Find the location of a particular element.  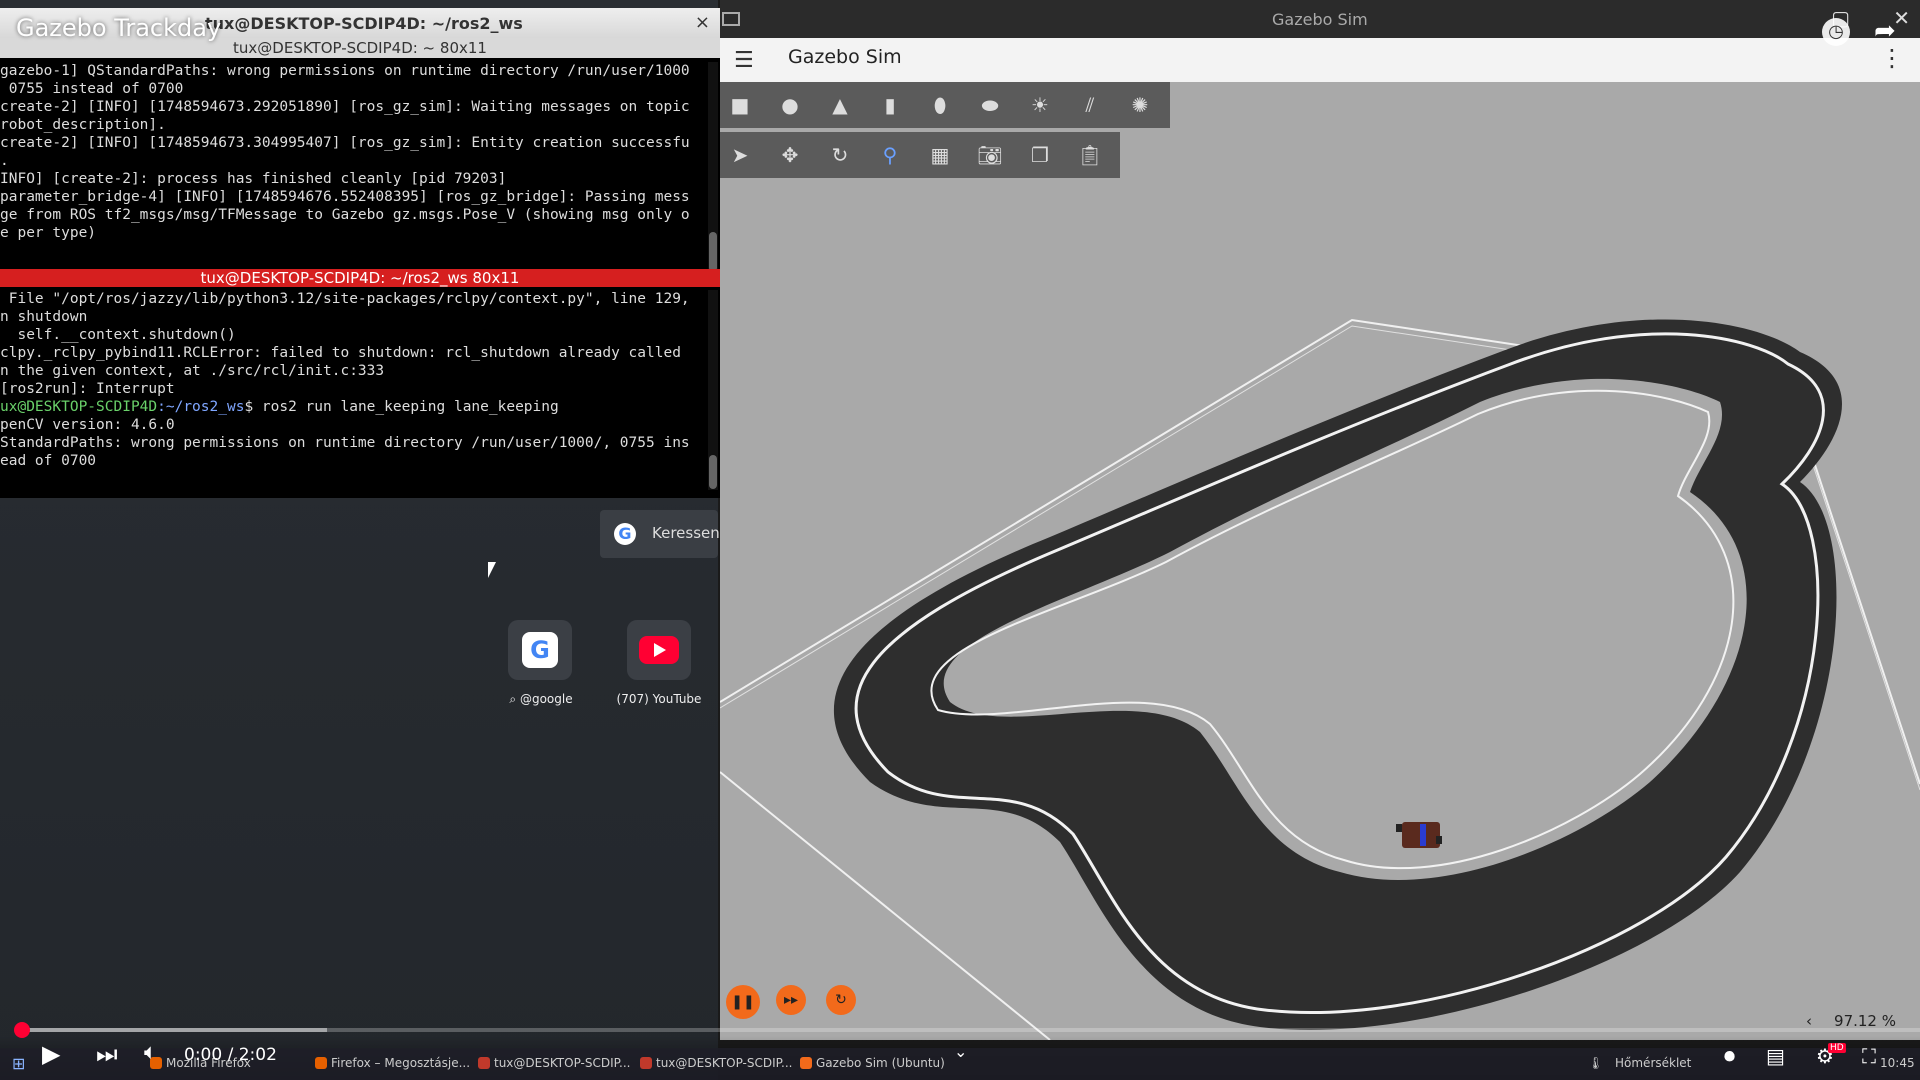

search-placeholder: Keressen is located at coordinates (686, 533).